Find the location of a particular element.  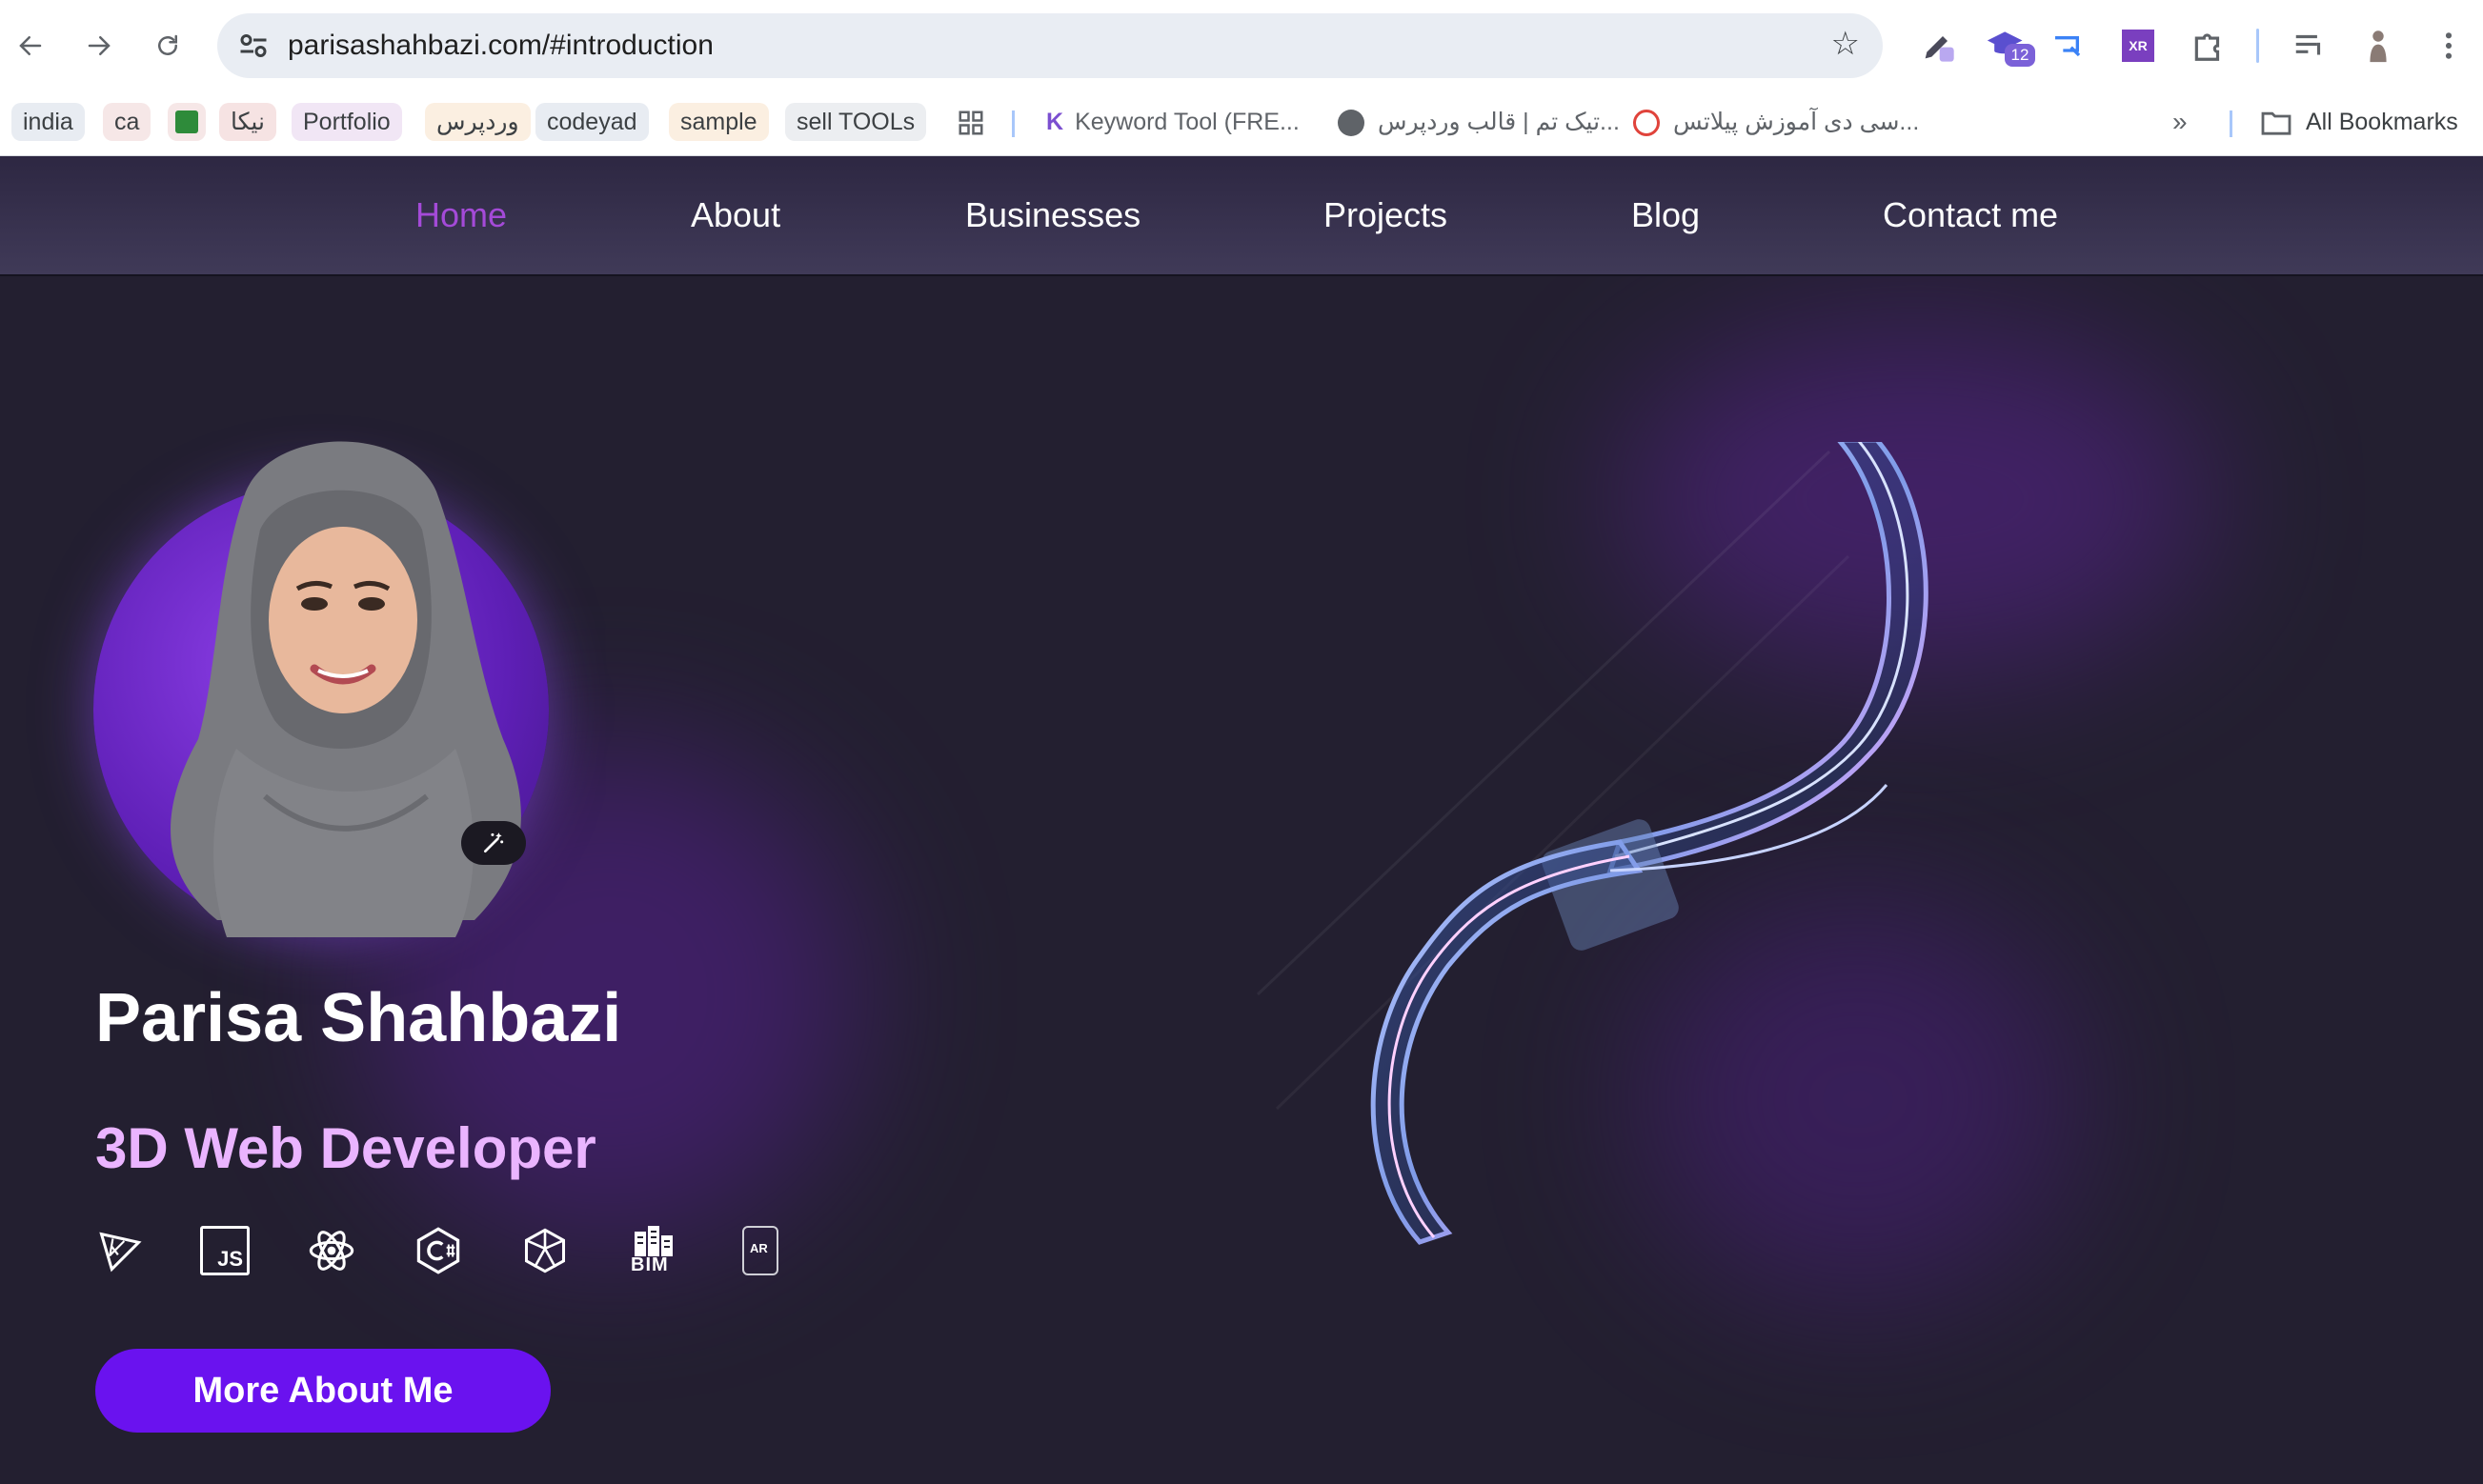

bim-icon: BIM is located at coordinates (653, 1251).